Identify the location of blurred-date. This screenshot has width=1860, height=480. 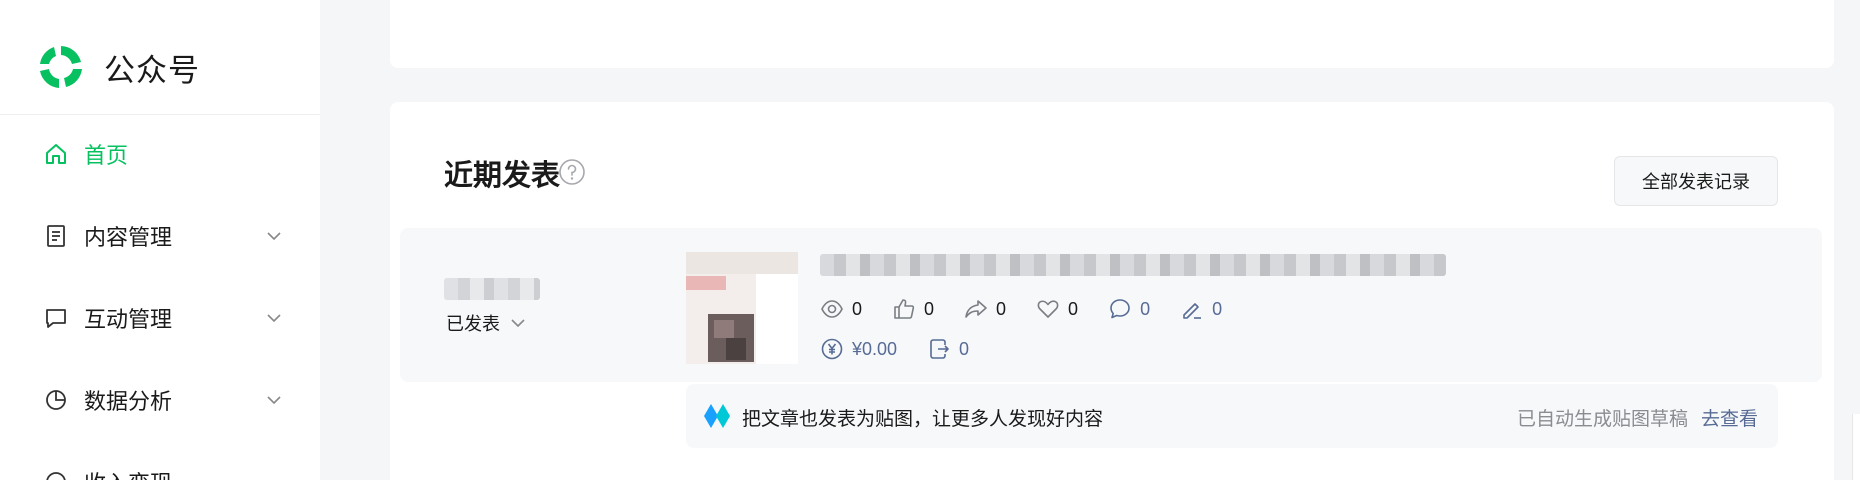
(492, 289).